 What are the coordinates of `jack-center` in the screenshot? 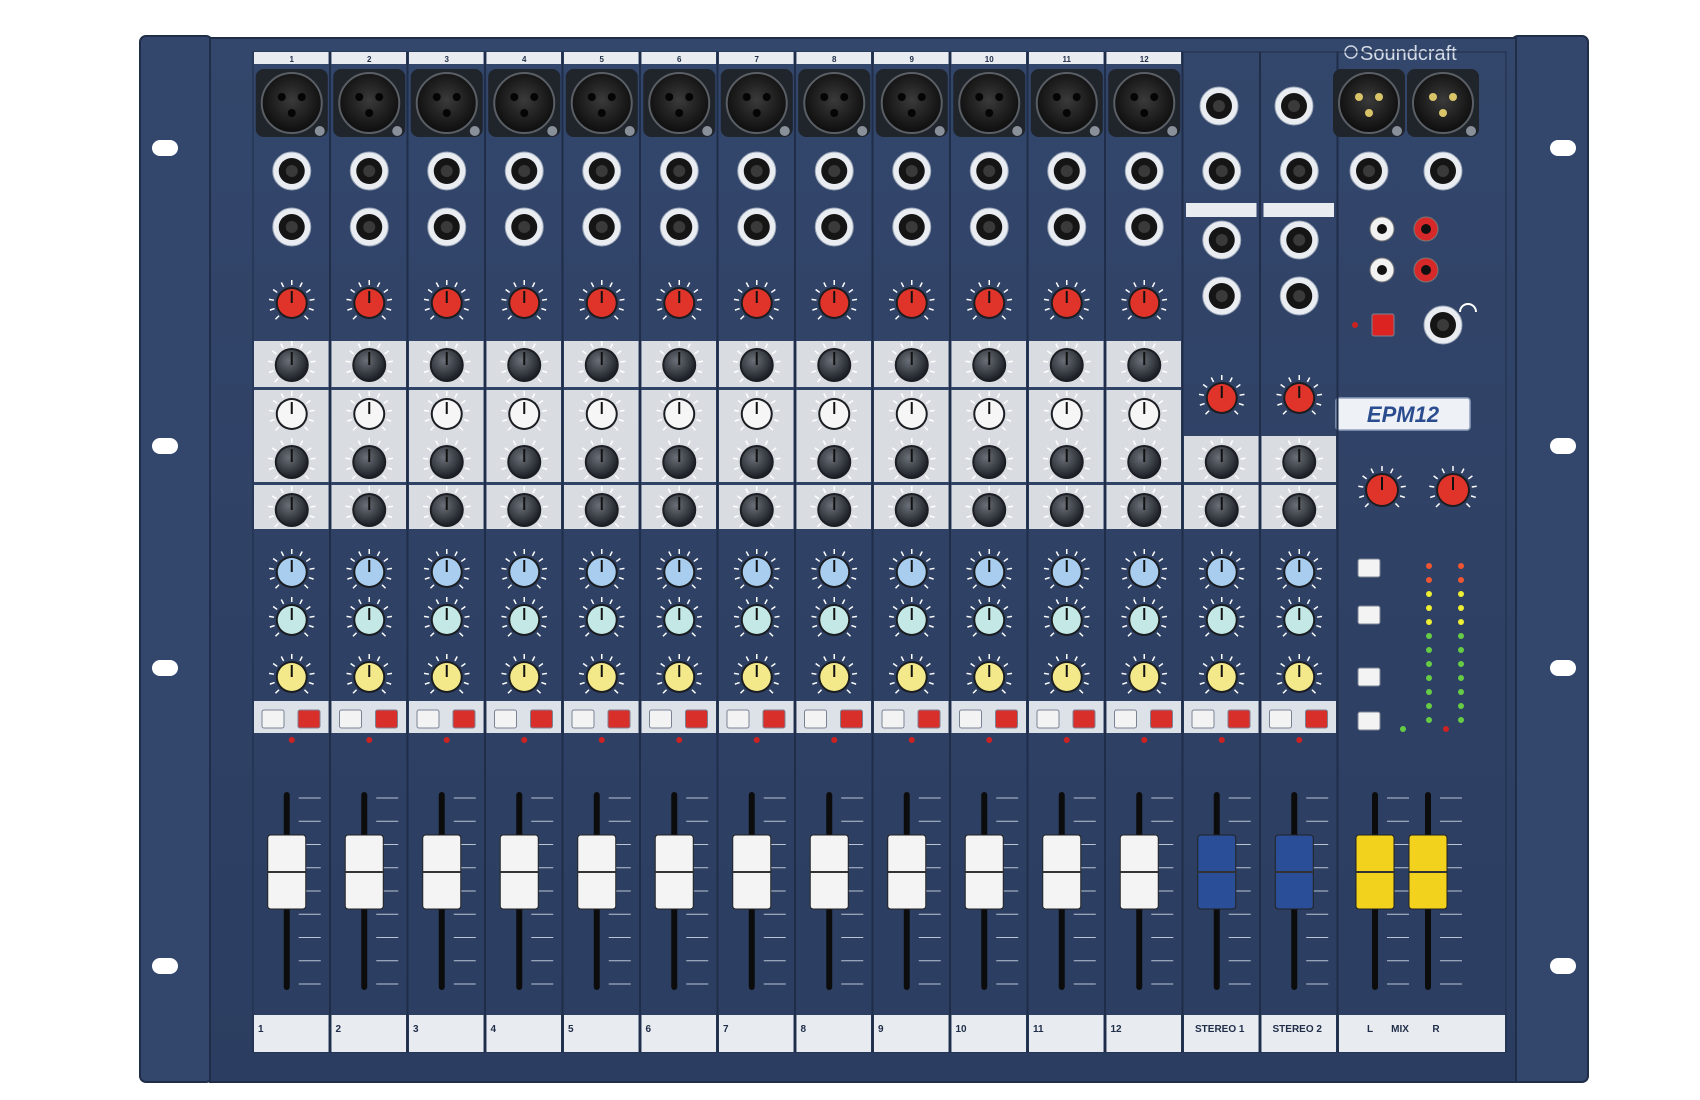 It's located at (756, 171).